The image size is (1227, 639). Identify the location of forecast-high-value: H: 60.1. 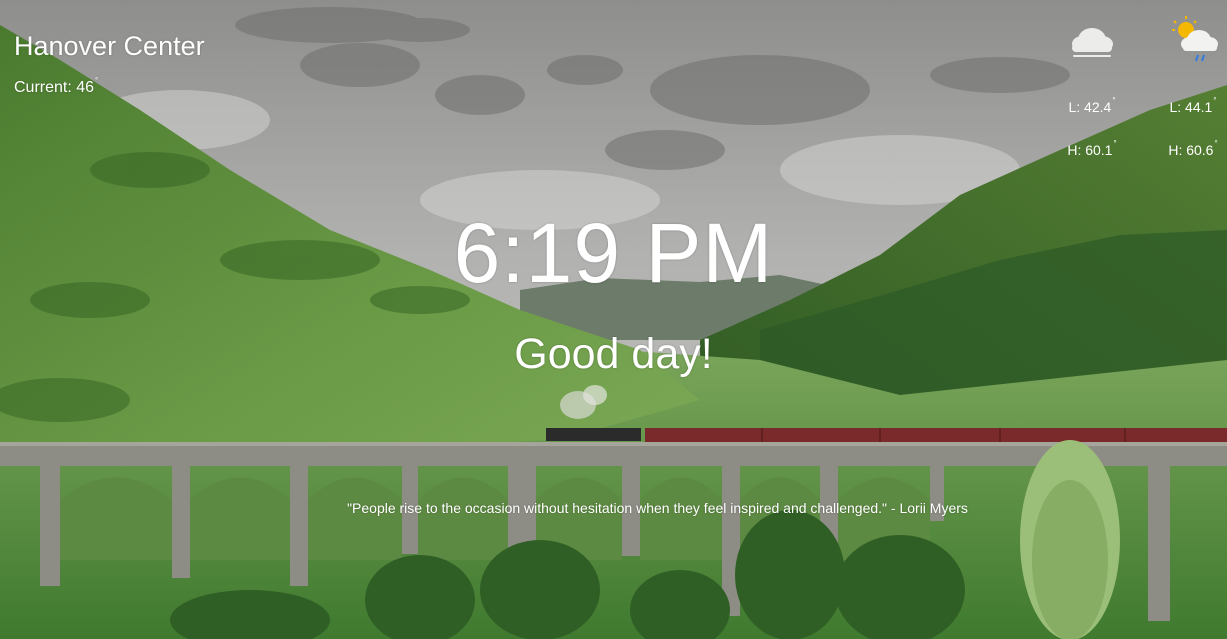
(1090, 150).